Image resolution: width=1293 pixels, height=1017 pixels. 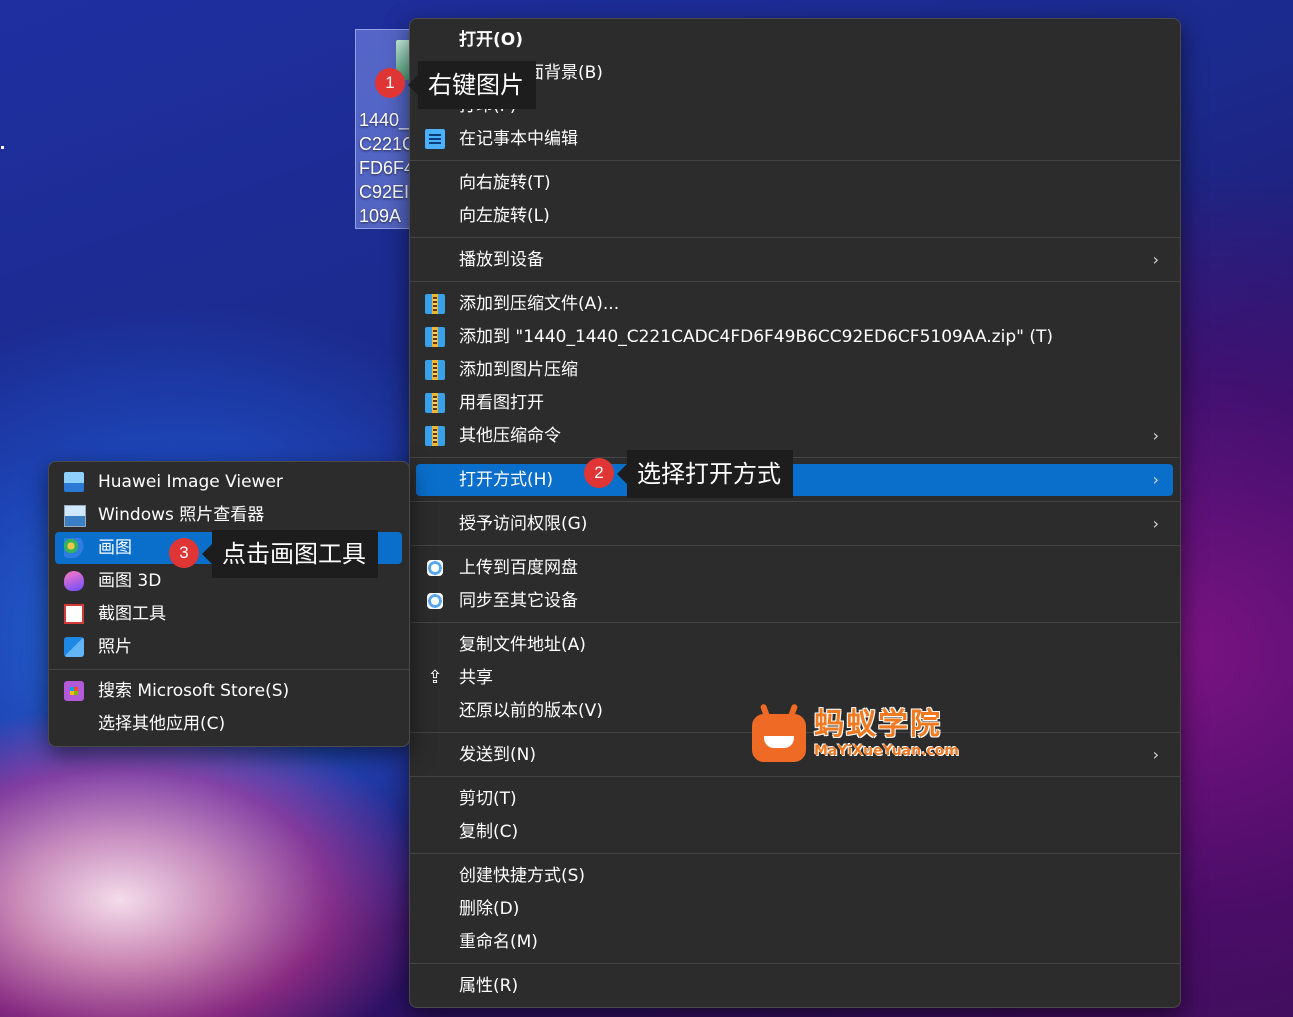 What do you see at coordinates (228, 647) in the screenshot?
I see `submenu-item-photos: 照片` at bounding box center [228, 647].